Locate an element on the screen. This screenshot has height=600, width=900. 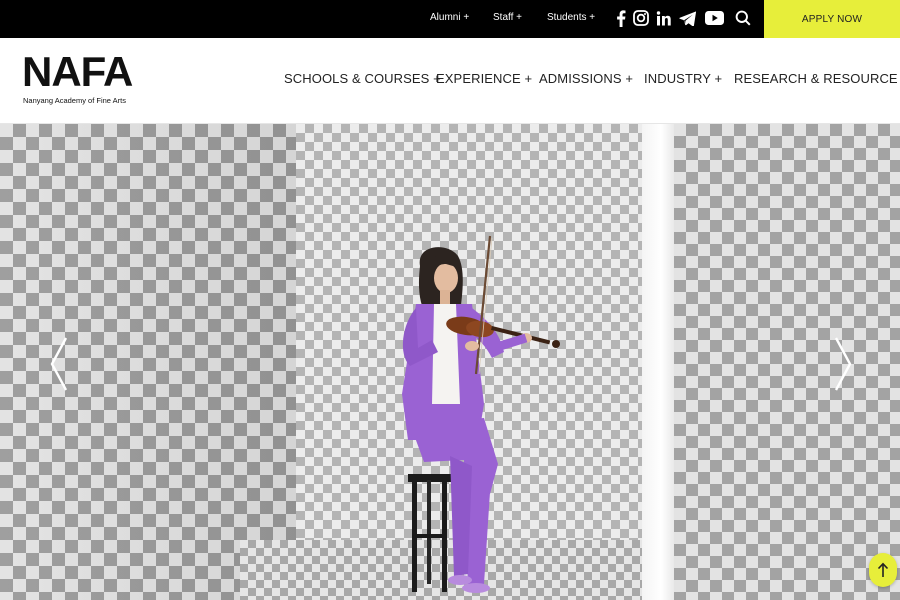
search-icon is located at coordinates (743, 18).